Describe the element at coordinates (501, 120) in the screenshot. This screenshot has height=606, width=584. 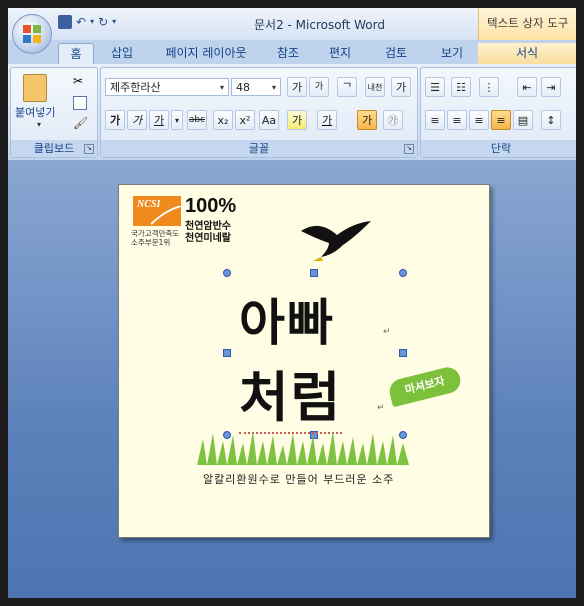
I see `justify-icon: ≡` at that location.